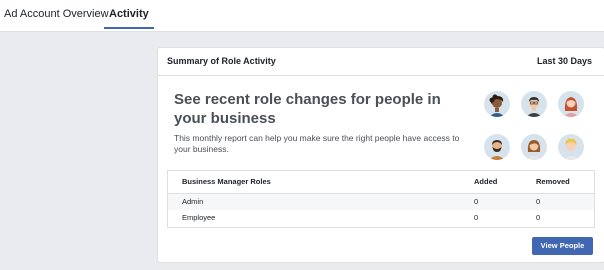 Image resolution: width=604 pixels, height=270 pixels. Describe the element at coordinates (564, 61) in the screenshot. I see `card-period: Last 30 Days` at that location.